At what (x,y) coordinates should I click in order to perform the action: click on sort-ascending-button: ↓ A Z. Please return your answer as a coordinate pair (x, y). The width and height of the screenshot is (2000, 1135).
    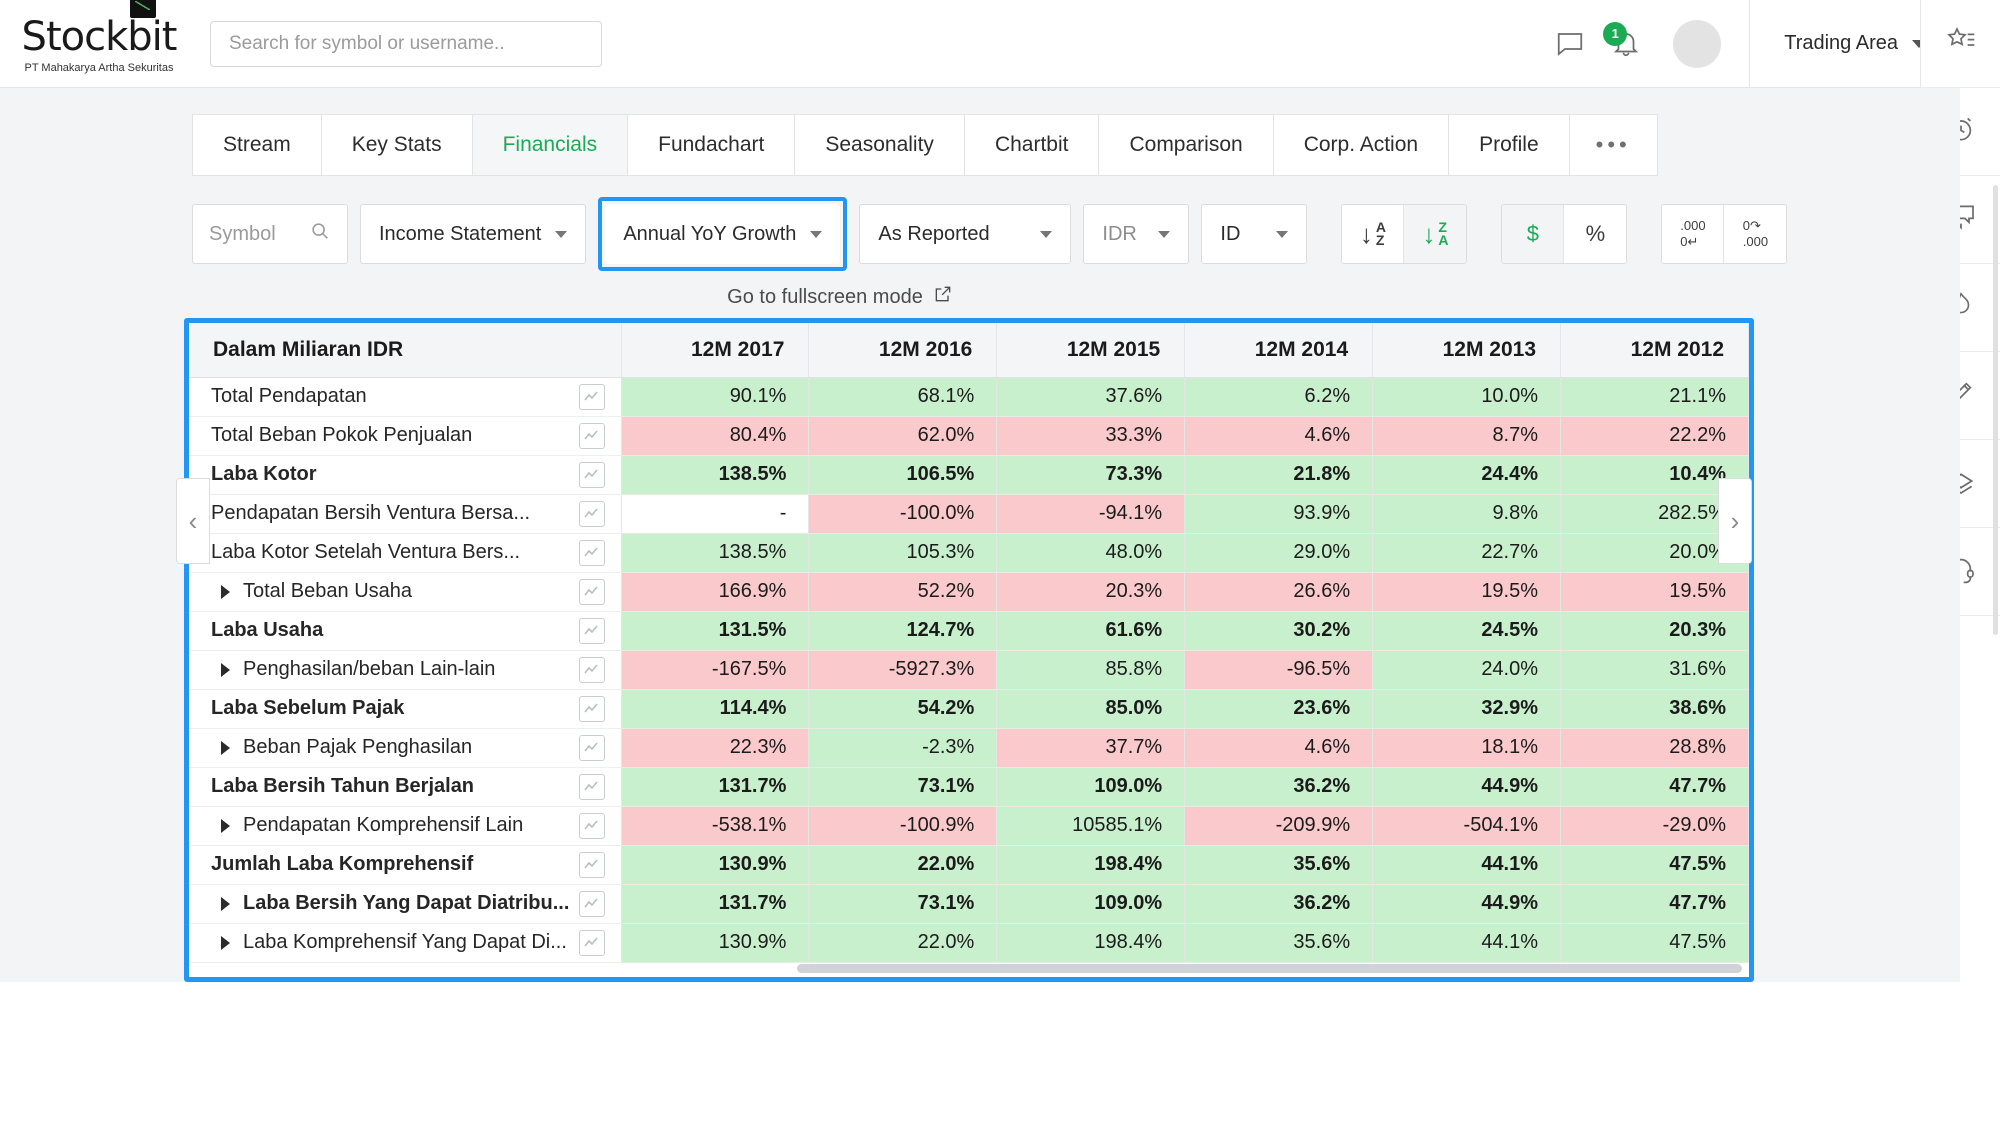
    Looking at the image, I should click on (1373, 234).